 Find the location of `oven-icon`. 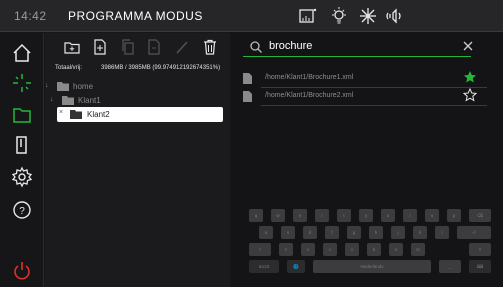

oven-icon is located at coordinates (307, 16).